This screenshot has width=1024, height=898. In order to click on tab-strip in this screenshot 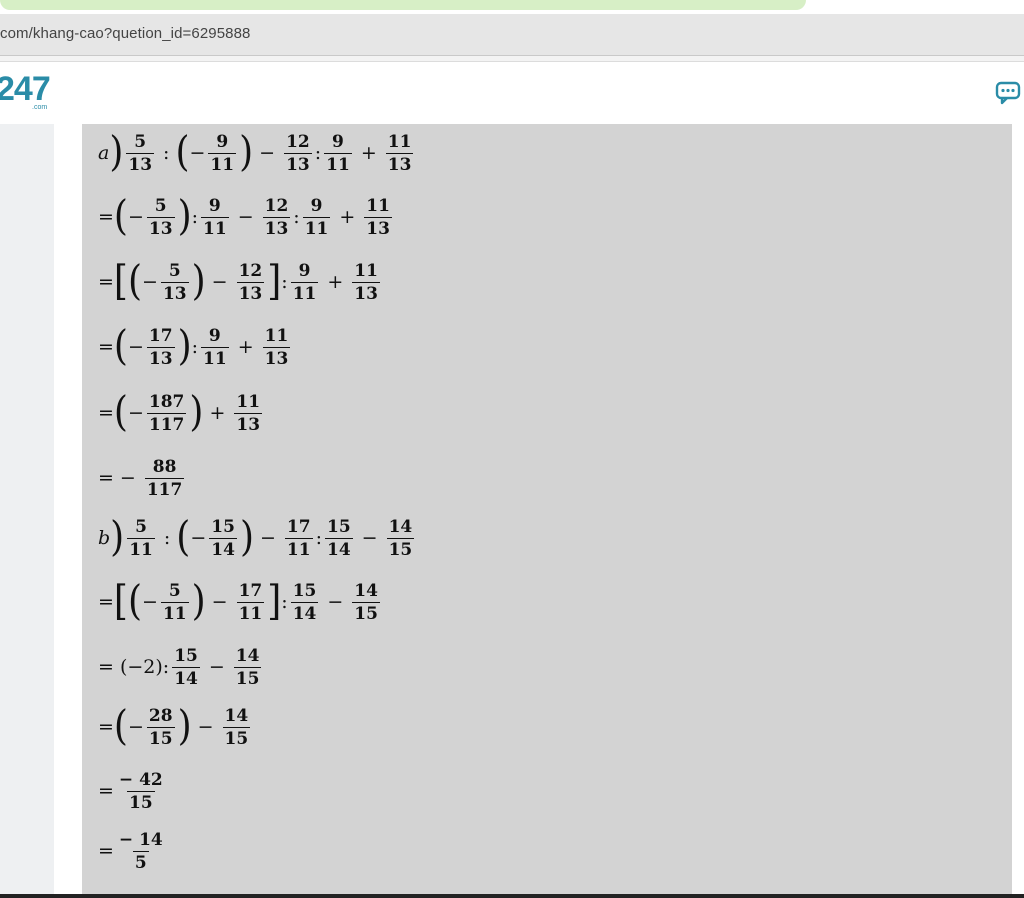, I will do `click(512, 7)`.